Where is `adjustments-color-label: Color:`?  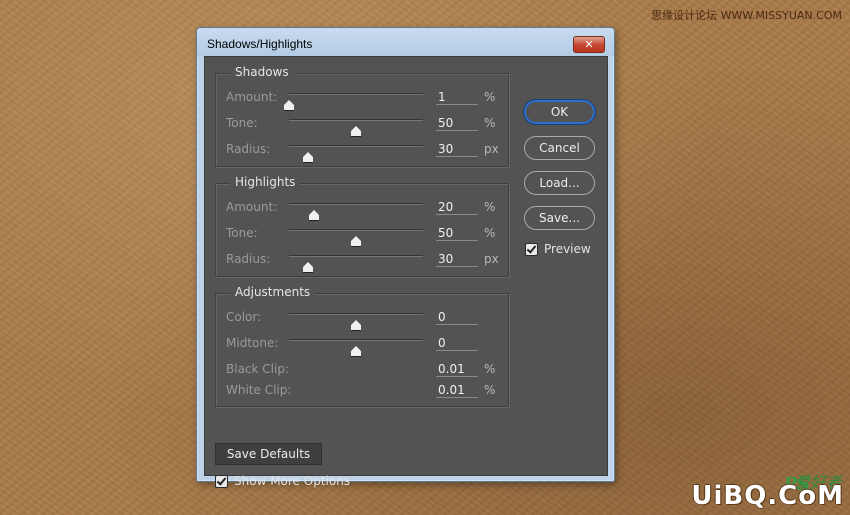
adjustments-color-label: Color: is located at coordinates (244, 317).